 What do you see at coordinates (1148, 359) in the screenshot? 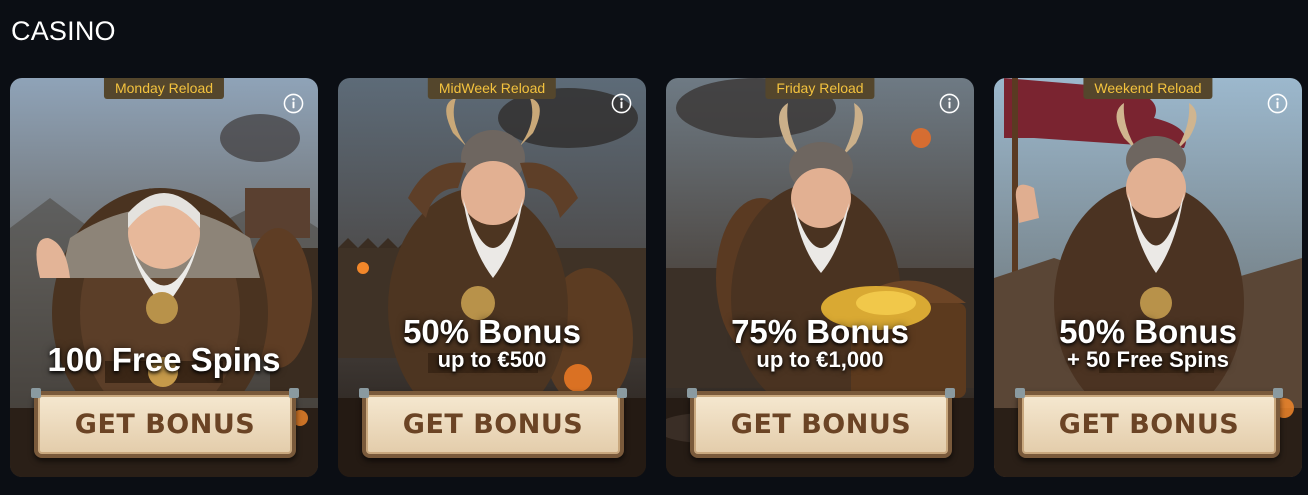
I see `offer-subline: + 50 Free Spins` at bounding box center [1148, 359].